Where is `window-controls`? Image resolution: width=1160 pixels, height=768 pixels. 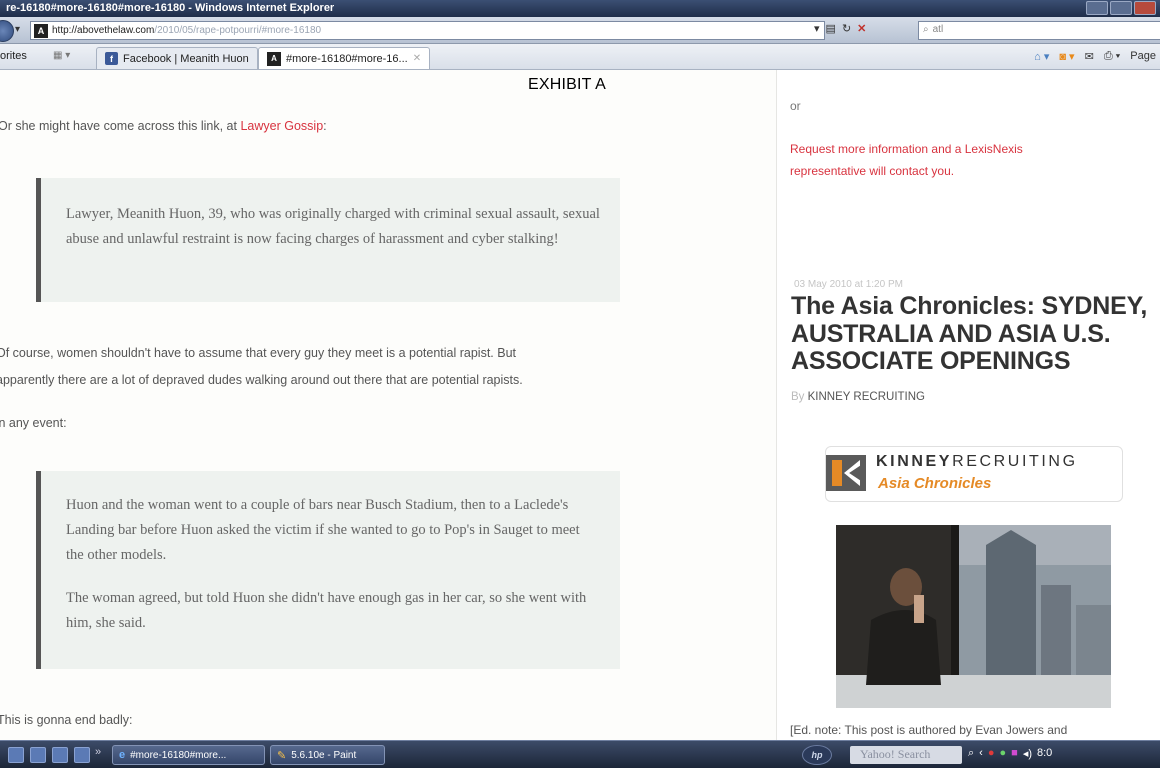
window-controls is located at coordinates (1121, 8).